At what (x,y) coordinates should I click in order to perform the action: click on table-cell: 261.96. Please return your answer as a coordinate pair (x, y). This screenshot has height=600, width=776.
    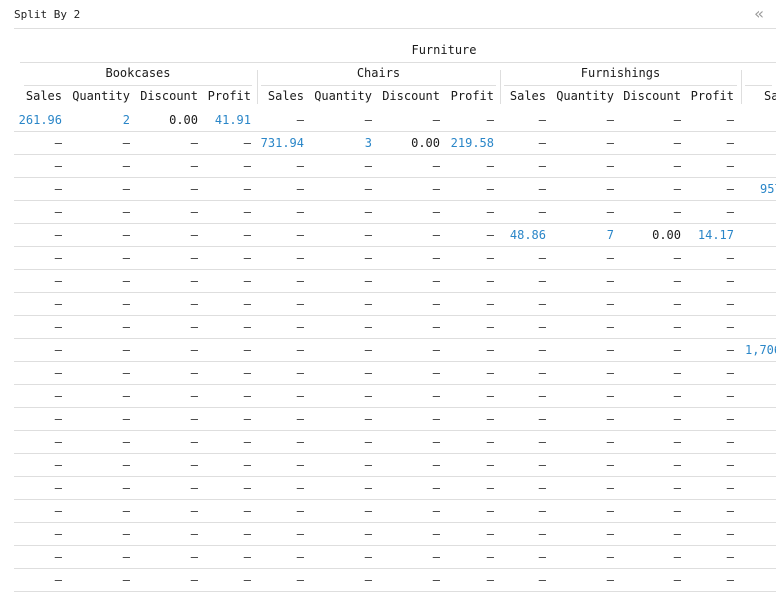
    Looking at the image, I should click on (31, 120).